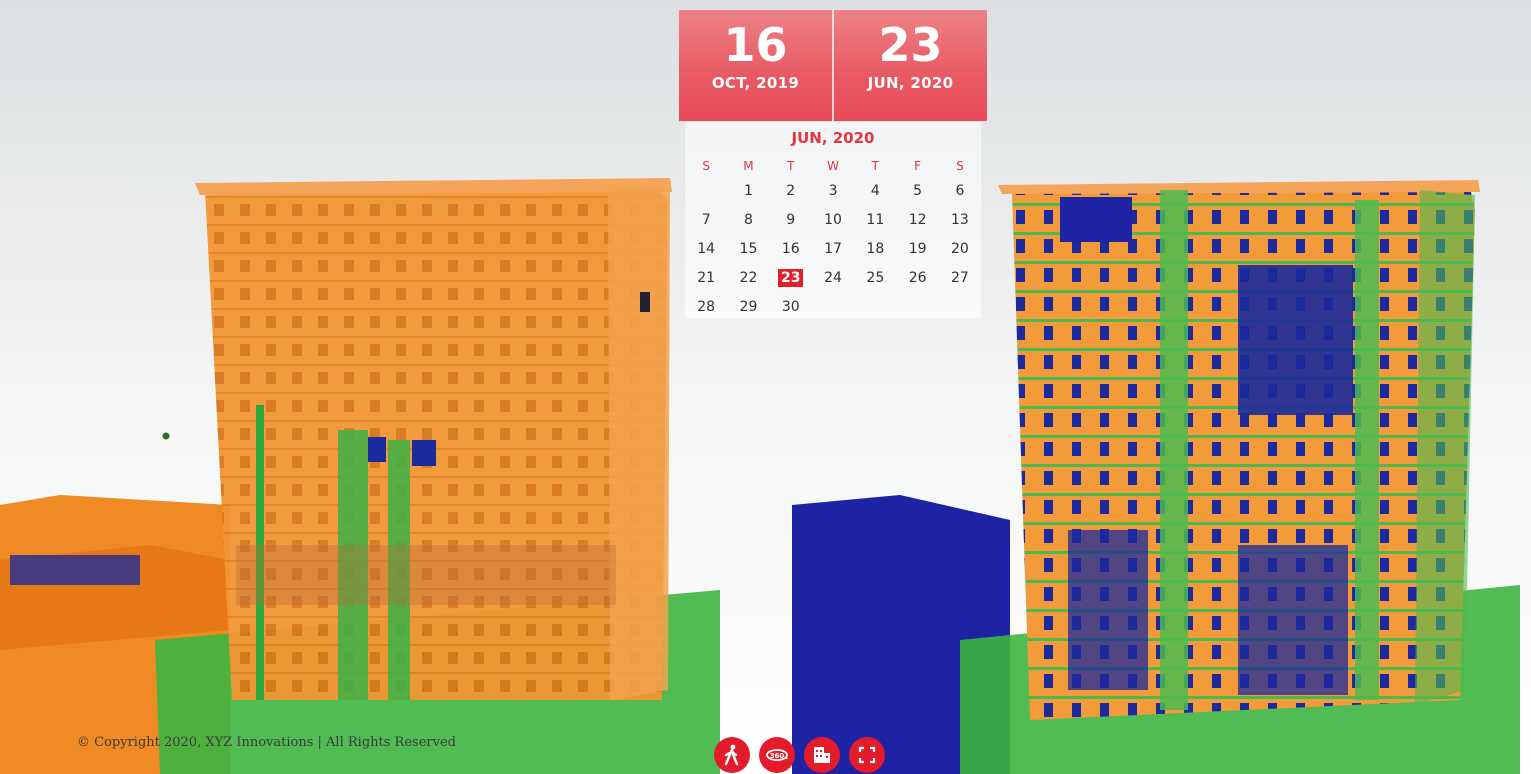 The width and height of the screenshot is (1531, 774). I want to click on calendar-day: 17, so click(833, 249).